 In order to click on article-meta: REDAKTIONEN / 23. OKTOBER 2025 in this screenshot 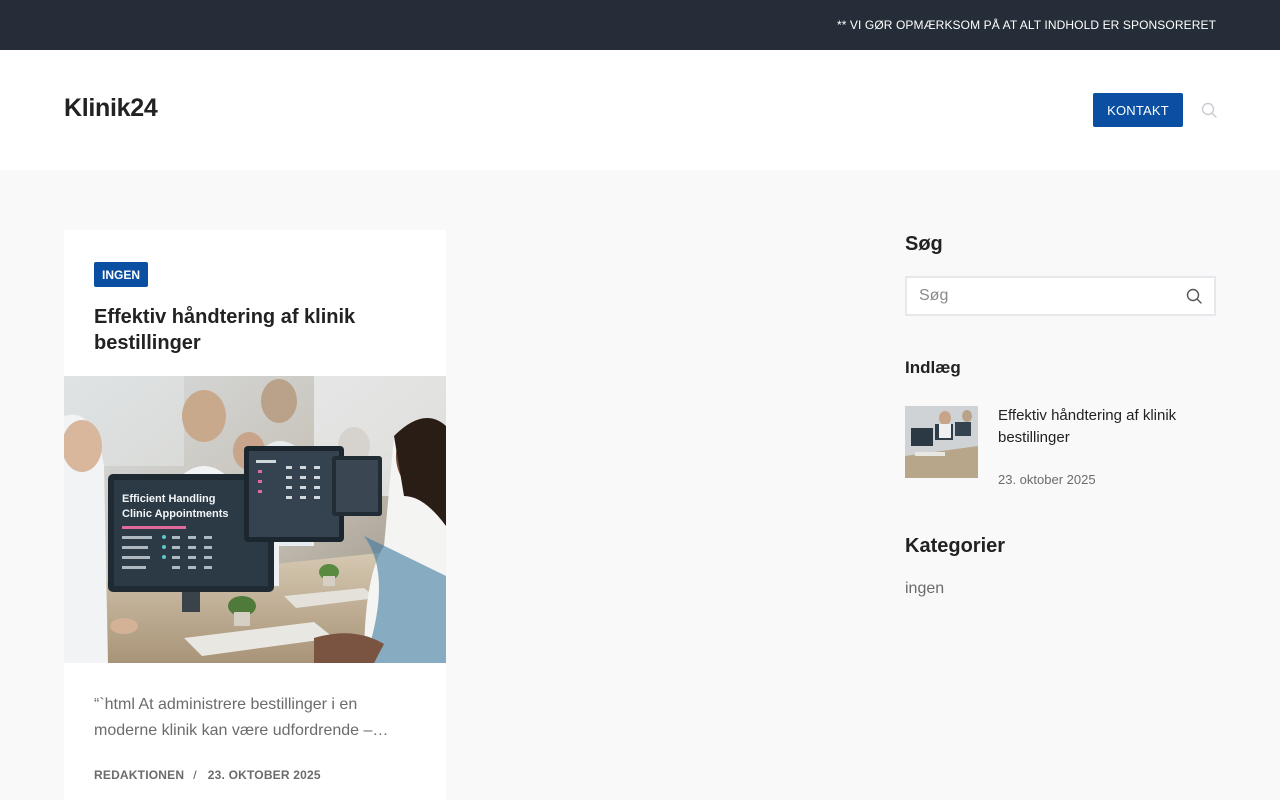, I will do `click(207, 775)`.